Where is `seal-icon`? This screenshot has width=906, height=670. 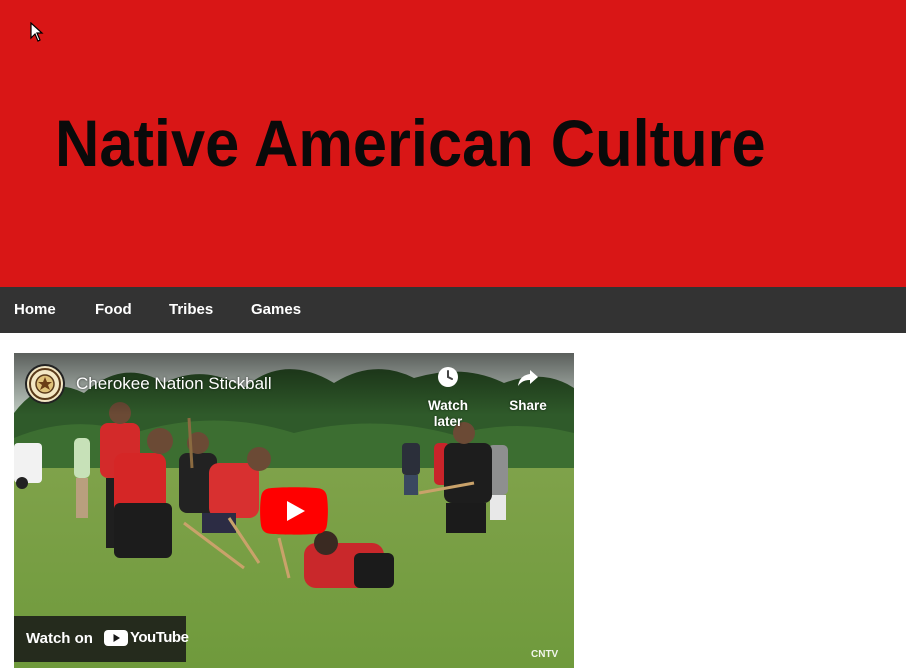 seal-icon is located at coordinates (45, 384).